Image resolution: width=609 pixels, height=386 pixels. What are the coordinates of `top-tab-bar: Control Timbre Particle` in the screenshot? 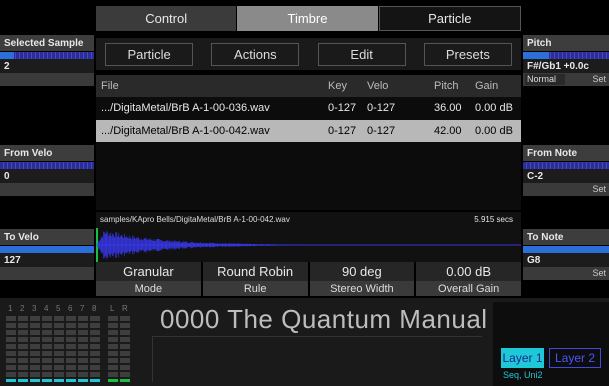 It's located at (308, 18).